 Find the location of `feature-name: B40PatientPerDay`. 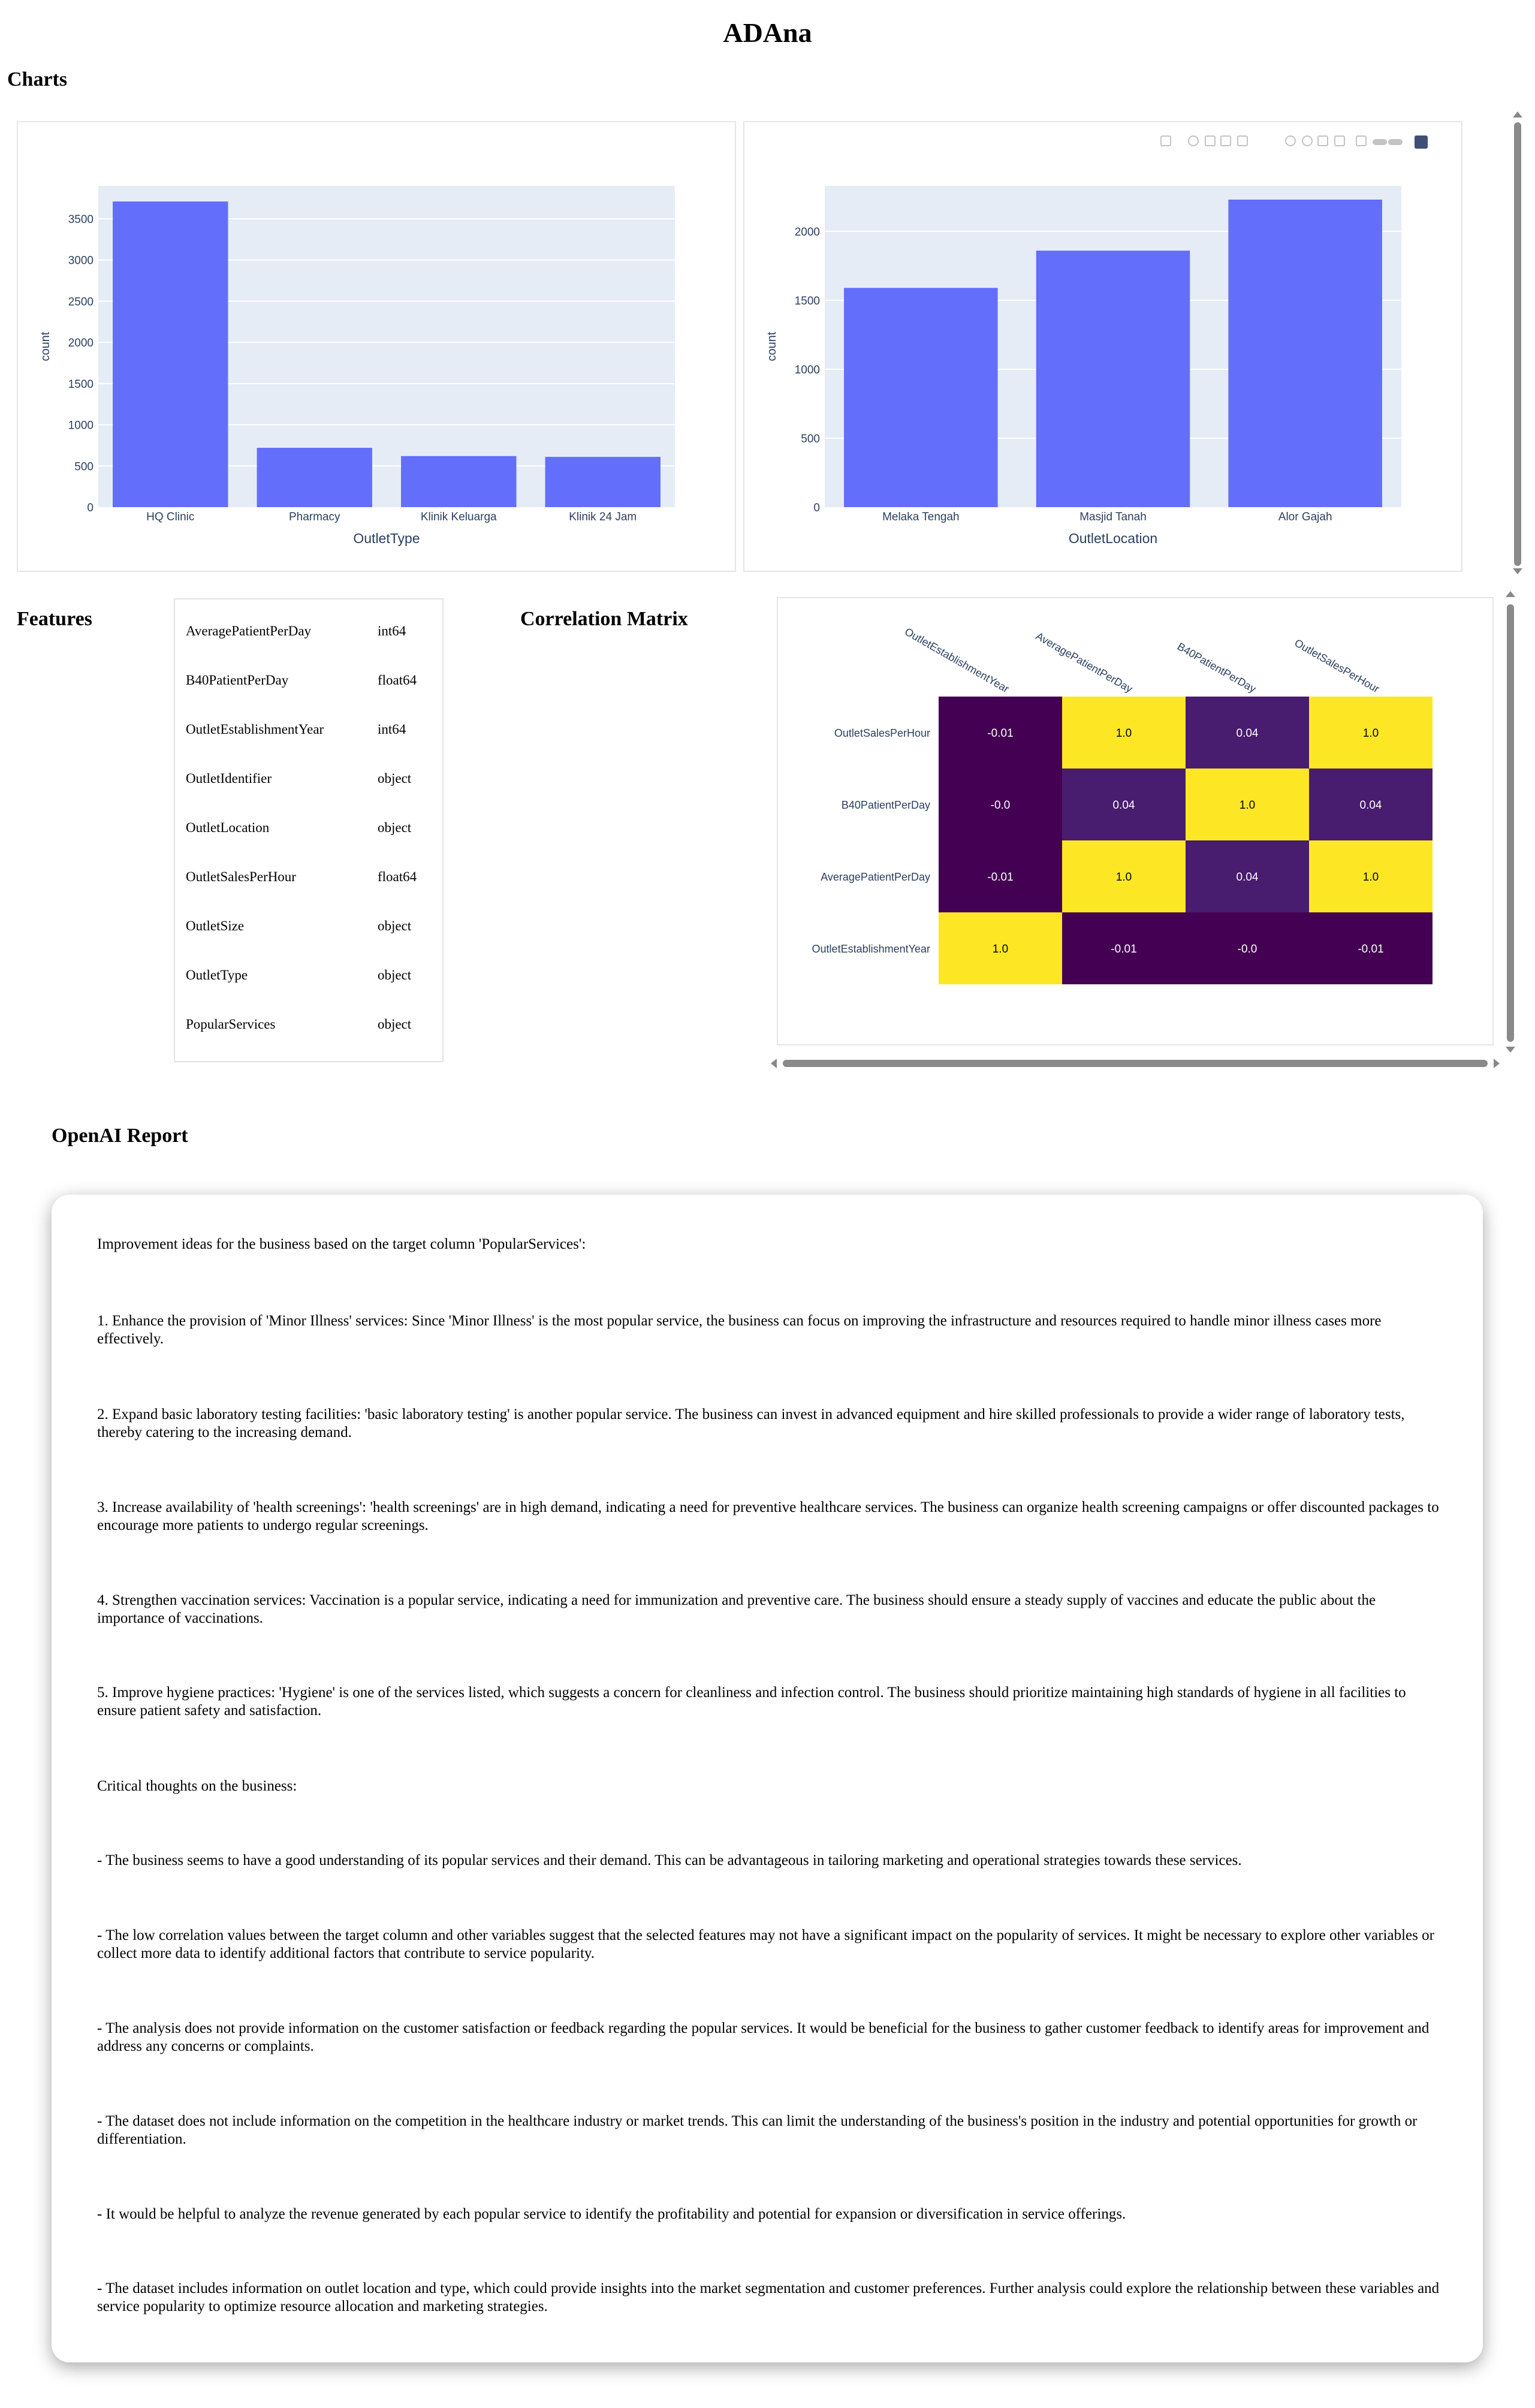

feature-name: B40PatientPerDay is located at coordinates (238, 680).